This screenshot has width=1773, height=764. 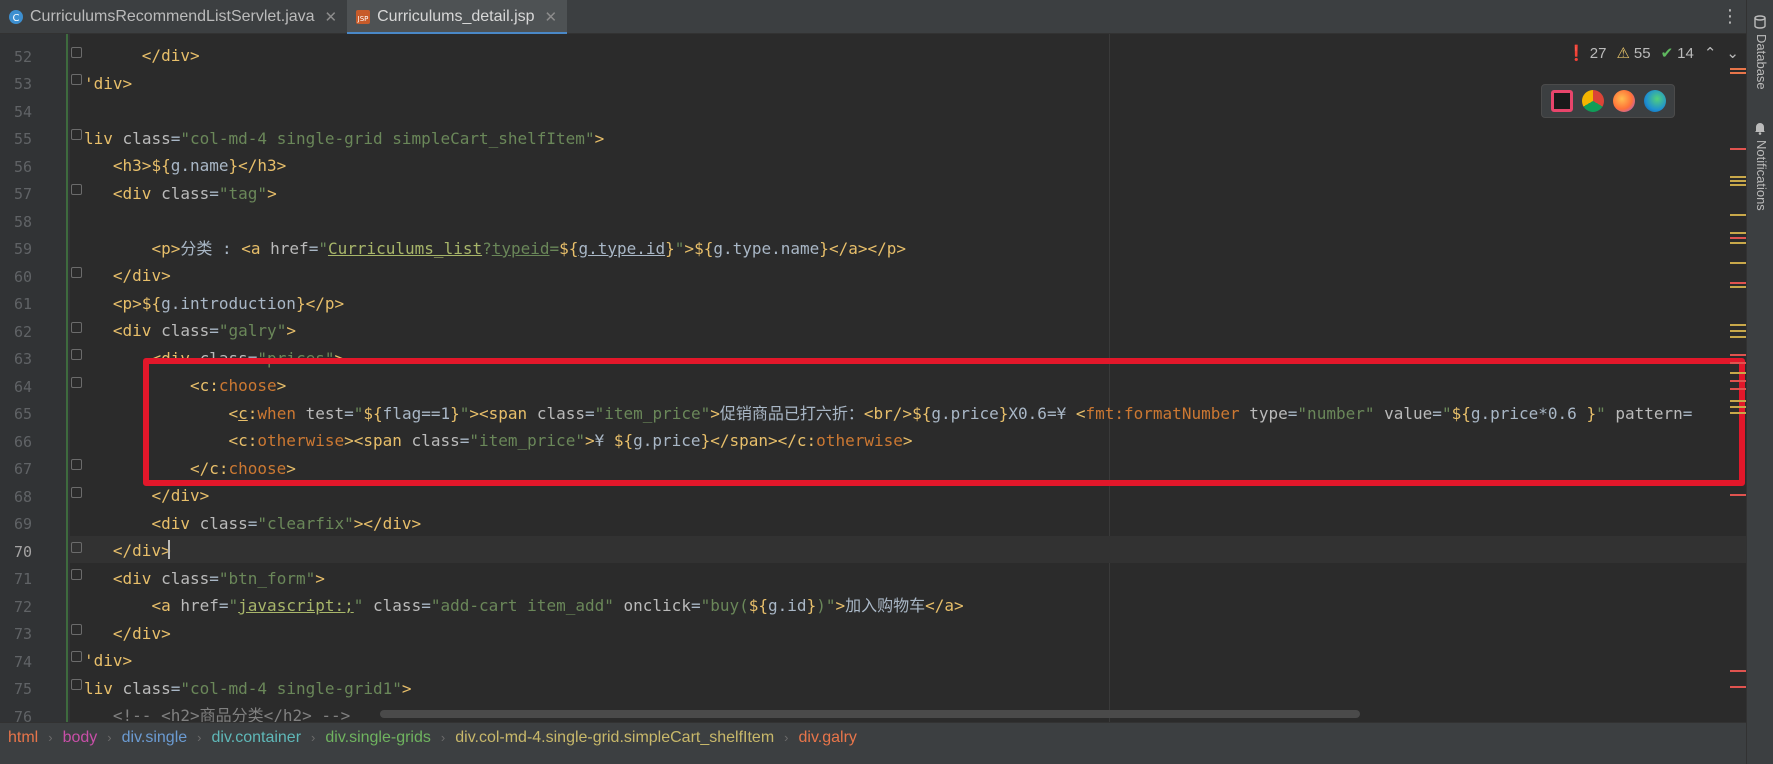 I want to click on java-class-icon: C, so click(x=16, y=17).